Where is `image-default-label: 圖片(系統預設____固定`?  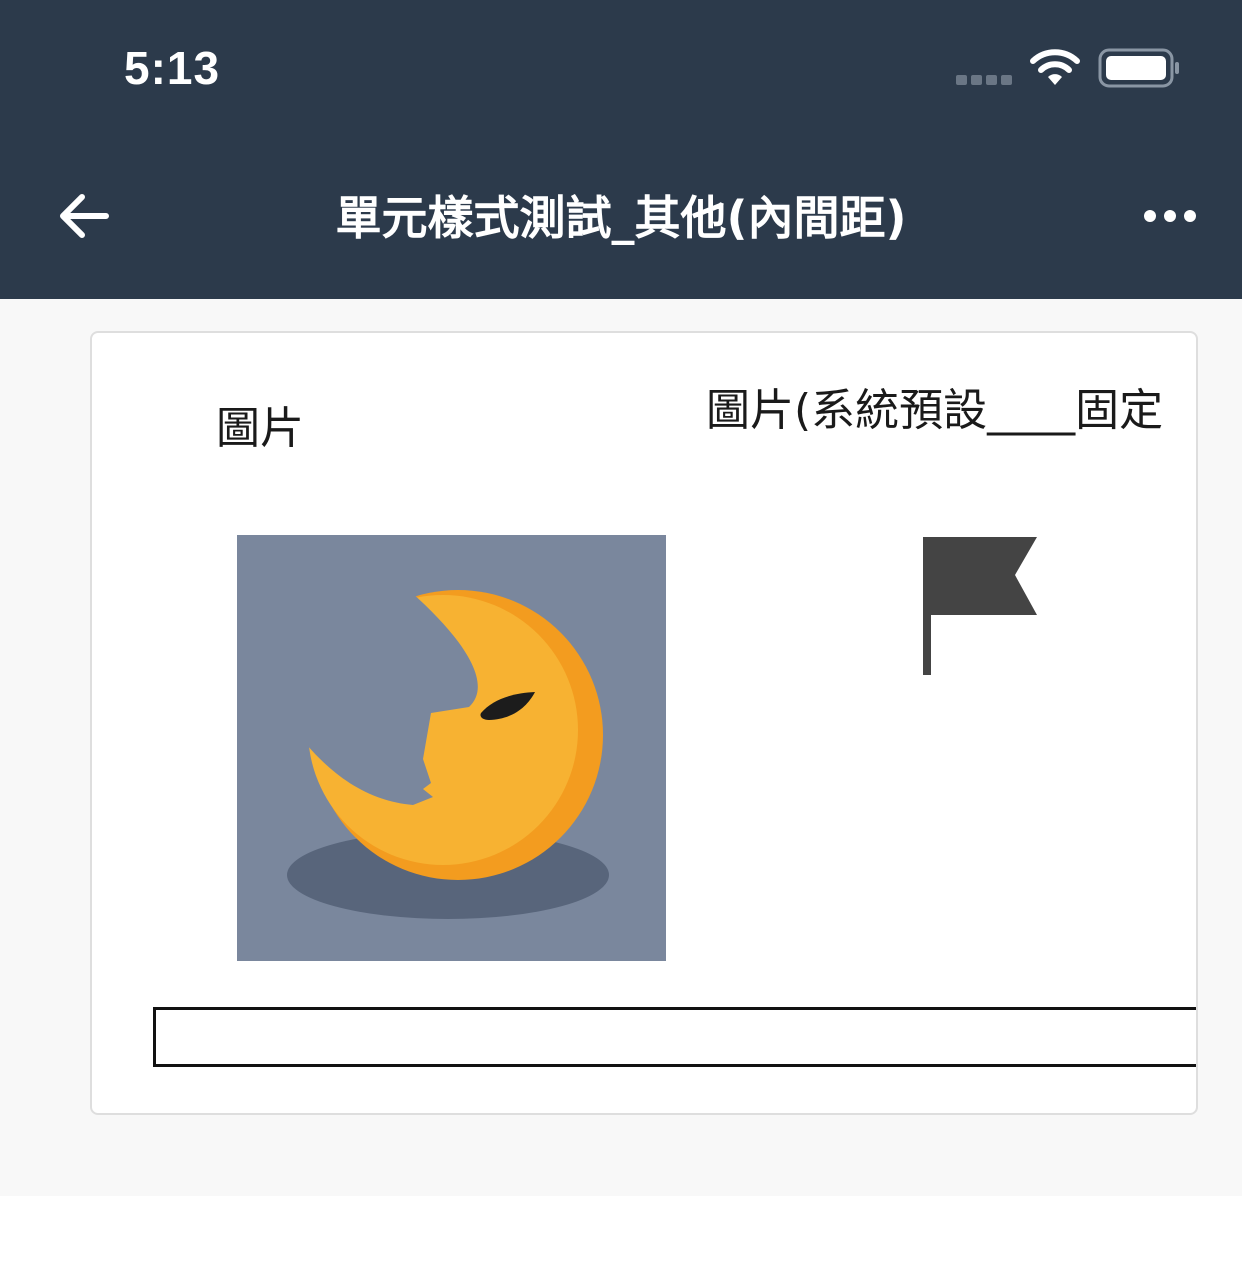
image-default-label: 圖片(系統預設____固定 is located at coordinates (935, 410).